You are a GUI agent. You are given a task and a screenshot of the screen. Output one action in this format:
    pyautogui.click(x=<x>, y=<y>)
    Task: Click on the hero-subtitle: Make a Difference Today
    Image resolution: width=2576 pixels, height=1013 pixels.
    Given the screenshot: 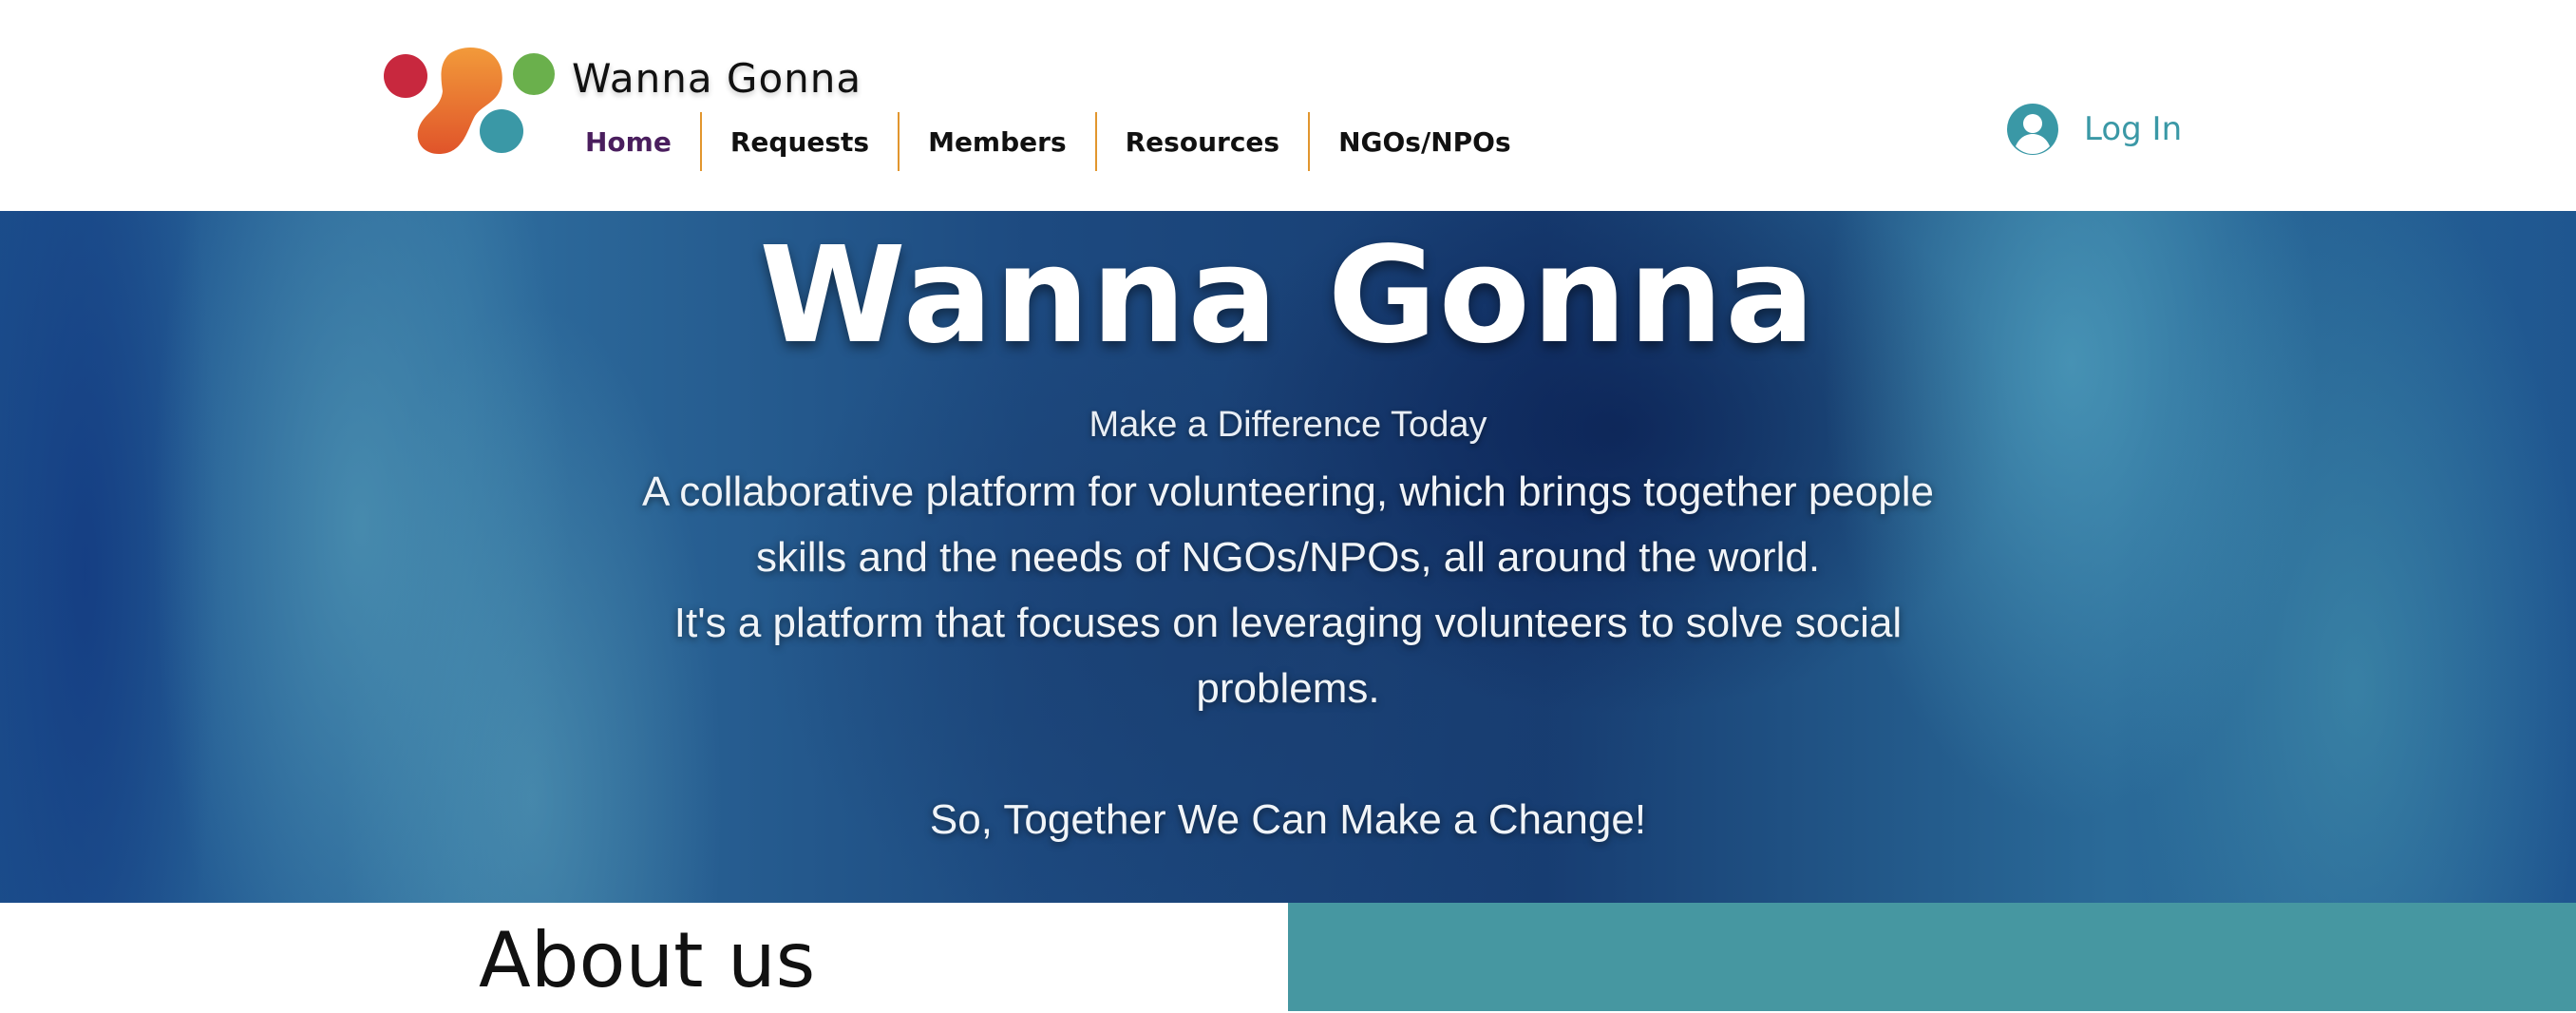 What is the action you would take?
    pyautogui.click(x=1288, y=425)
    